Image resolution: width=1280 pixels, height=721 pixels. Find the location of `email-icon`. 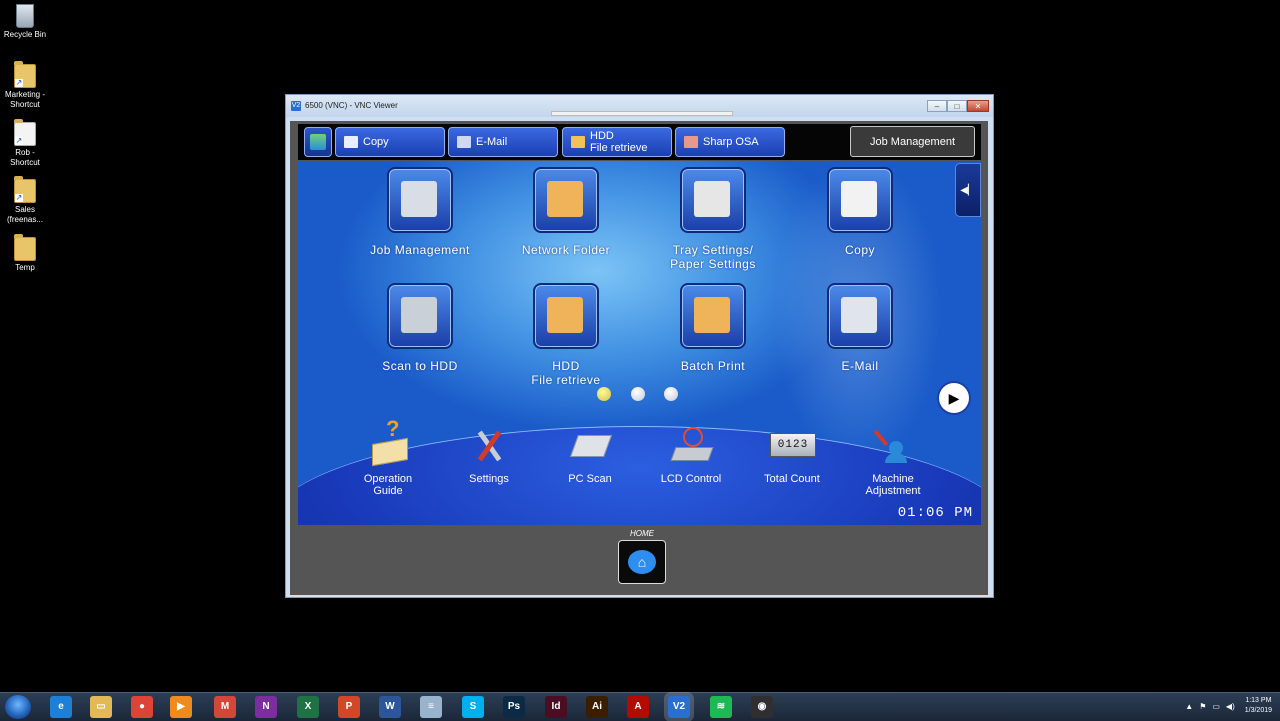

email-icon is located at coordinates (464, 142).